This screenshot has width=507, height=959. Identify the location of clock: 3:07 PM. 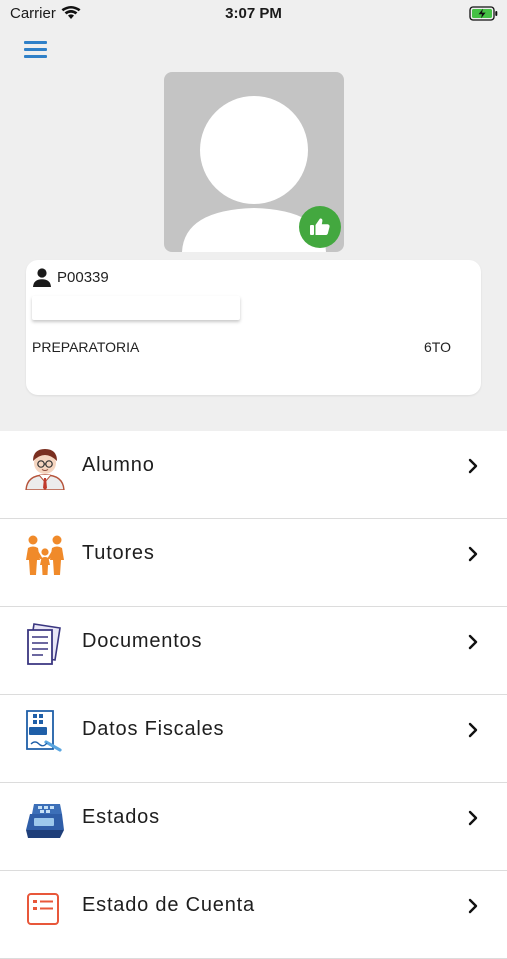
(253, 13).